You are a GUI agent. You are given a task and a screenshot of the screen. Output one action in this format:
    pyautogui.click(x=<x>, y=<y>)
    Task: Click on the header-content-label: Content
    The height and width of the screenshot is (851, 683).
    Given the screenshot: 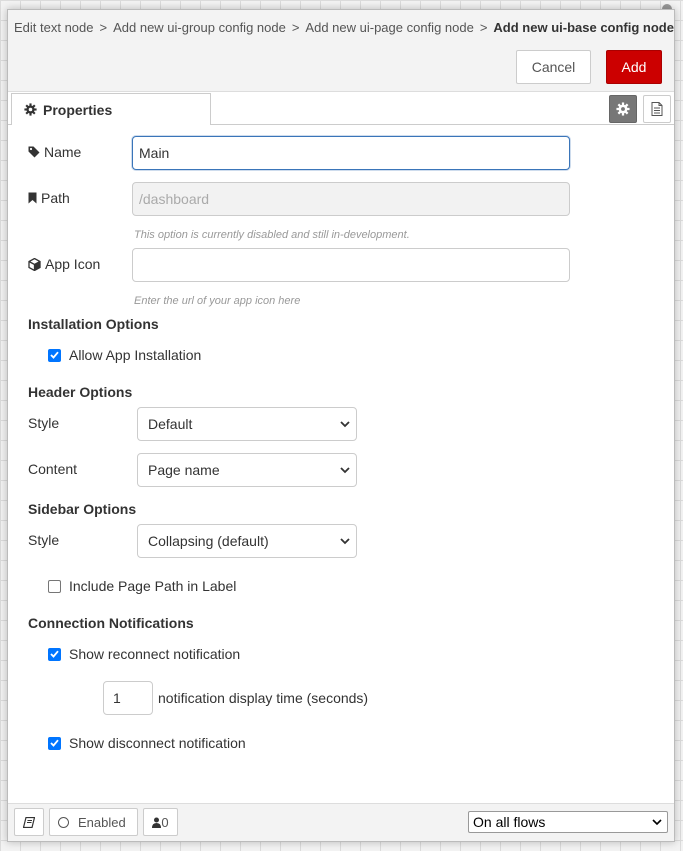 What is the action you would take?
    pyautogui.click(x=53, y=469)
    